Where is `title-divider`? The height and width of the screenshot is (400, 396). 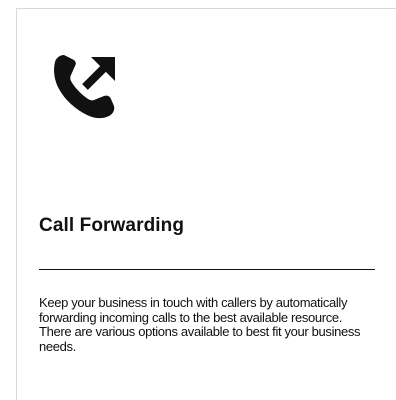 title-divider is located at coordinates (207, 269).